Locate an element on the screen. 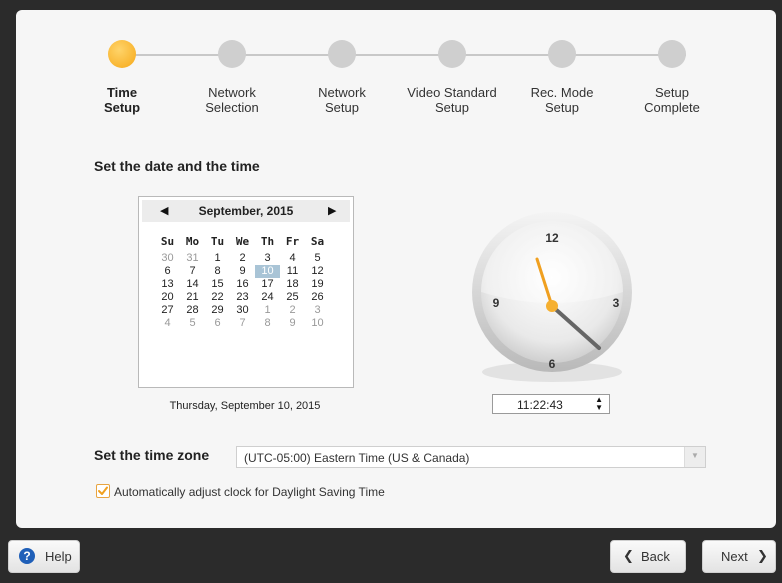  calendar-header: ◀ September, 2015 ▶ is located at coordinates (246, 211).